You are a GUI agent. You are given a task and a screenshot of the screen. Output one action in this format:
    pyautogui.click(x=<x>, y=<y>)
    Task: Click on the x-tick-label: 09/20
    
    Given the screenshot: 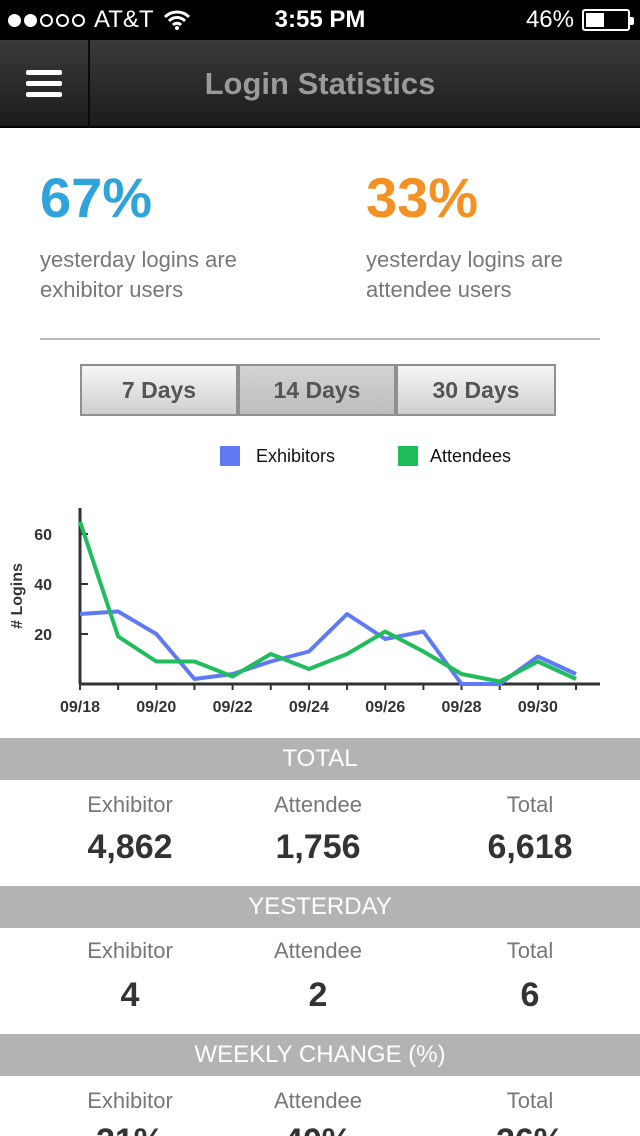 What is the action you would take?
    pyautogui.click(x=156, y=707)
    